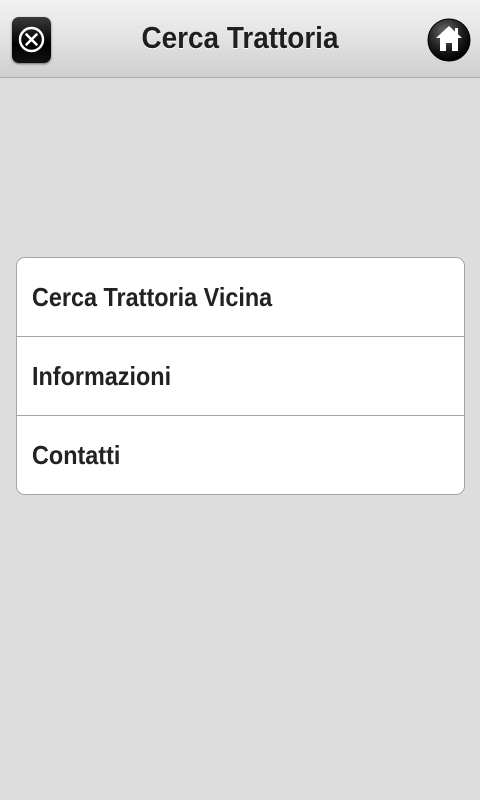 The image size is (480, 800). I want to click on menu-item-label: Informazioni, so click(102, 375).